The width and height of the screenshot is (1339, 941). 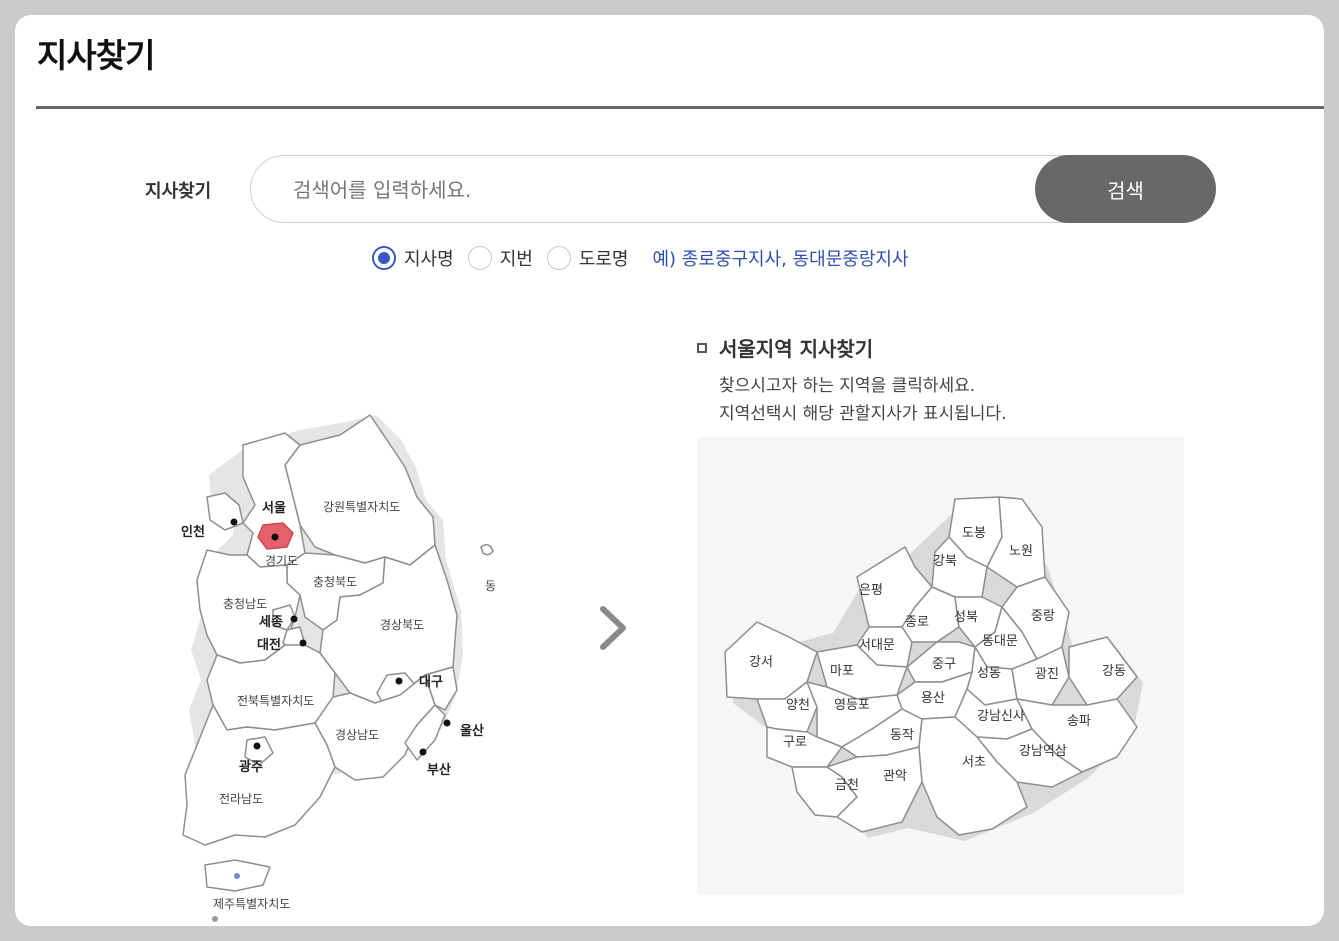 What do you see at coordinates (399, 681) in the screenshot?
I see `daegu-dot` at bounding box center [399, 681].